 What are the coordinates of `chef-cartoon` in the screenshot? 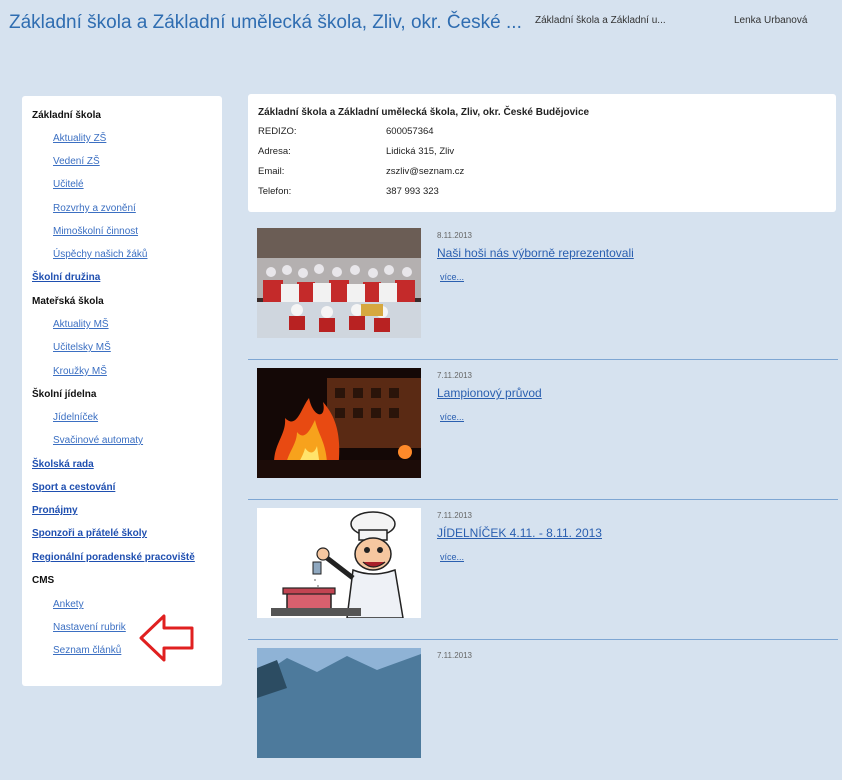 It's located at (339, 563).